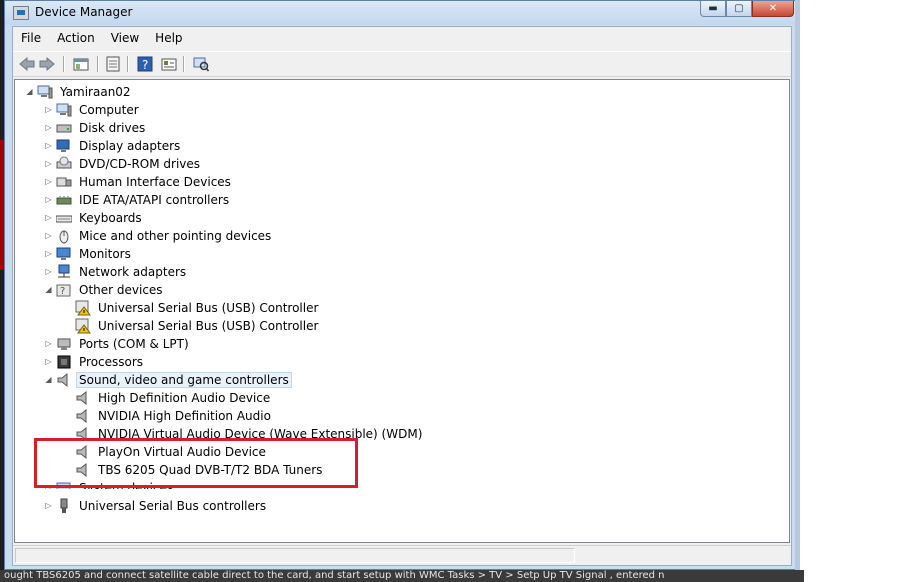 The width and height of the screenshot is (911, 582). I want to click on forward-arrow-icon, so click(47, 64).